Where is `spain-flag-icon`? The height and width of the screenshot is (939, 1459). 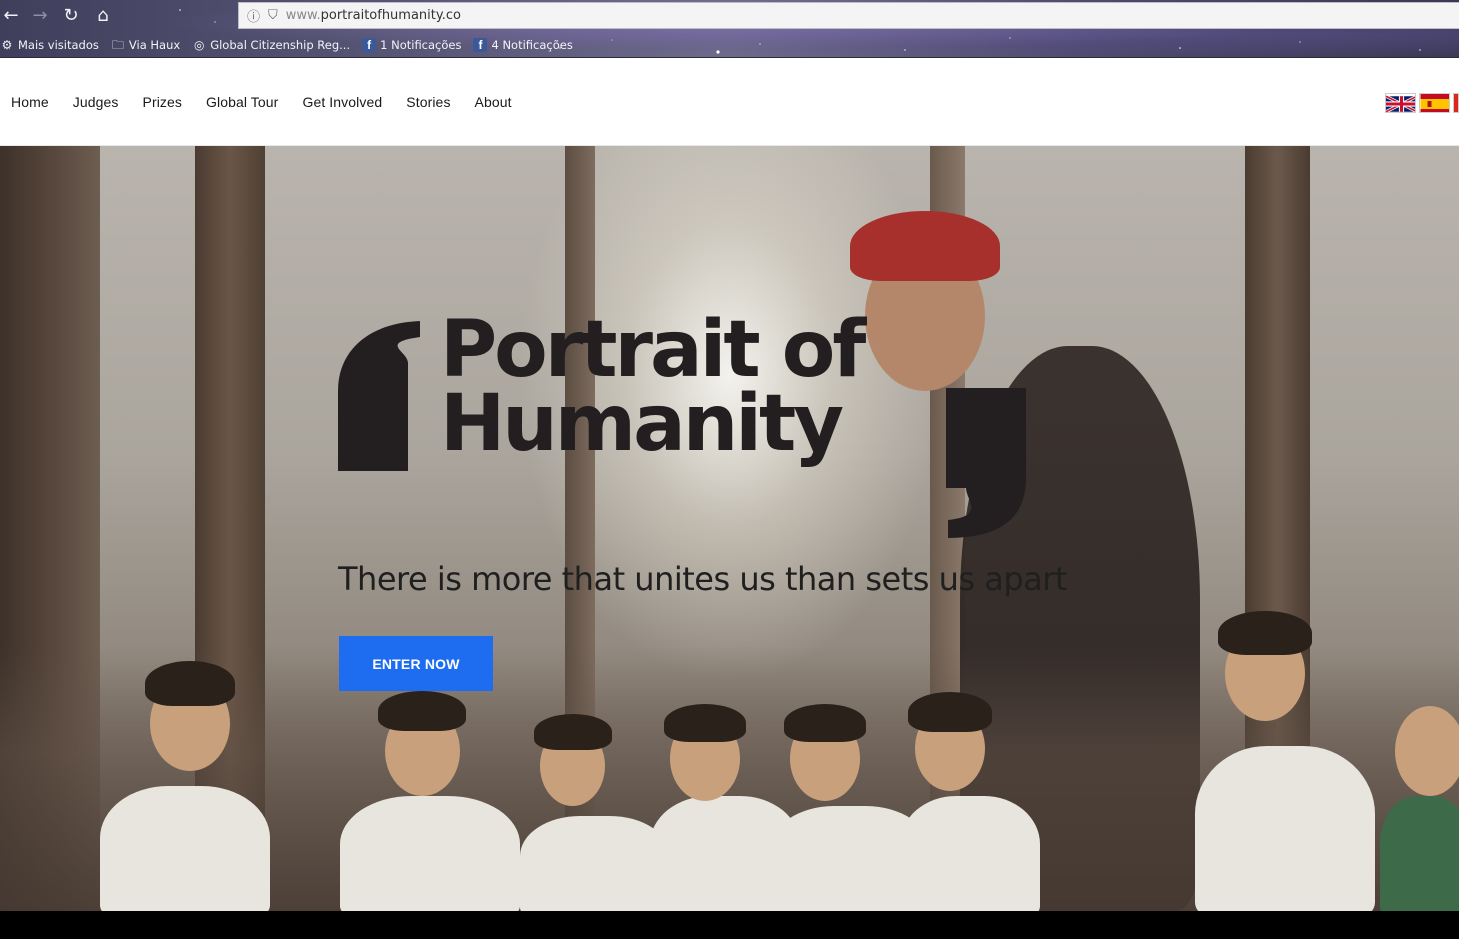 spain-flag-icon is located at coordinates (1434, 103).